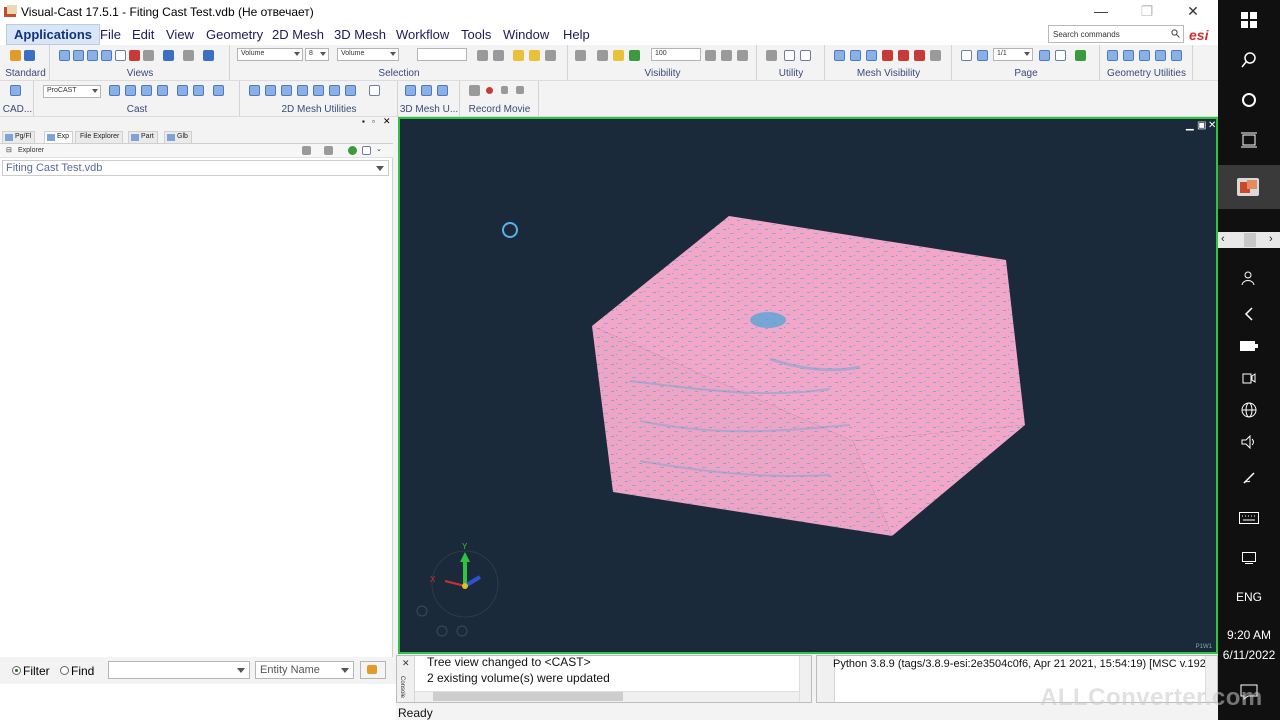 The image size is (1280, 720). Describe the element at coordinates (1013, 54) in the screenshot. I see `page-select-combo: 1/1` at that location.